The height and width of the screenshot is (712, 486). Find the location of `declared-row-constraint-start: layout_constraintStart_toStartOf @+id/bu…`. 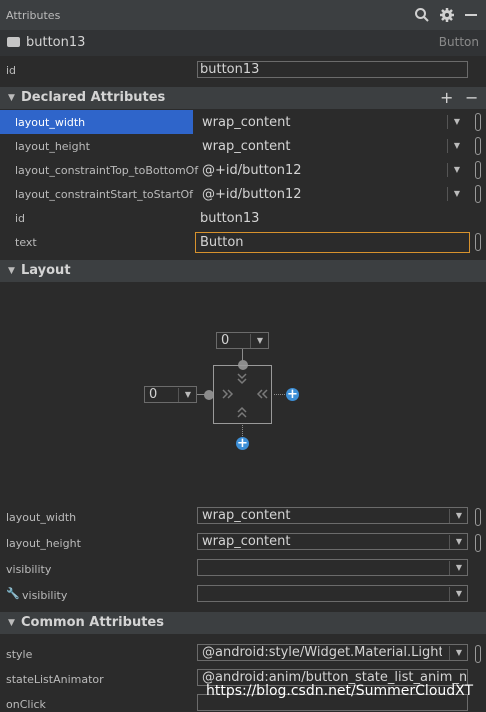

declared-row-constraint-start: layout_constraintStart_toStartOf @+id/bu… is located at coordinates (243, 194).